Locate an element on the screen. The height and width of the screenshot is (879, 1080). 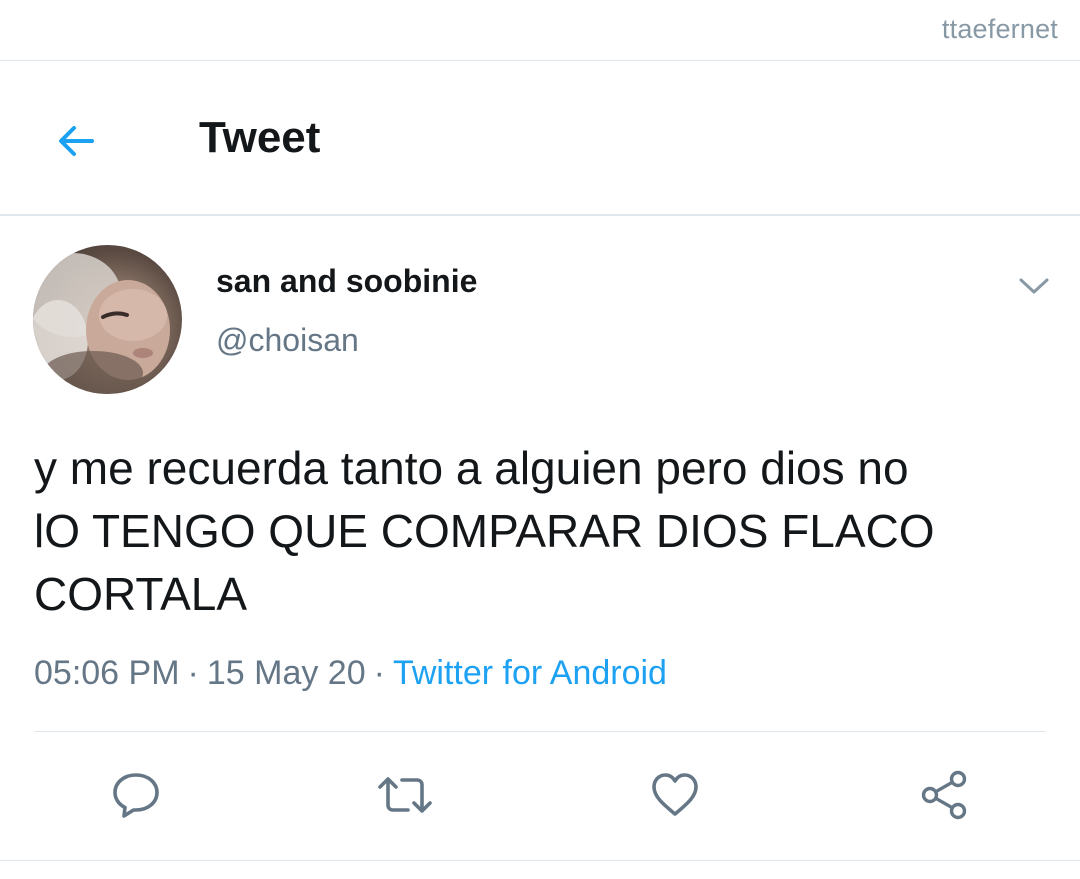
avatar is located at coordinates (107, 319).